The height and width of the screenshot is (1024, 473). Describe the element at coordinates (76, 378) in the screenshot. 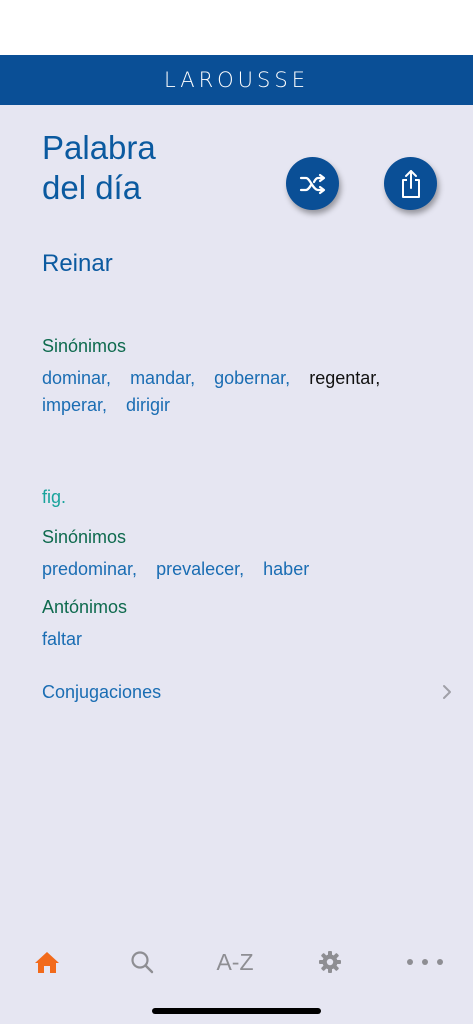

I see `synonym-link: dominar,` at that location.